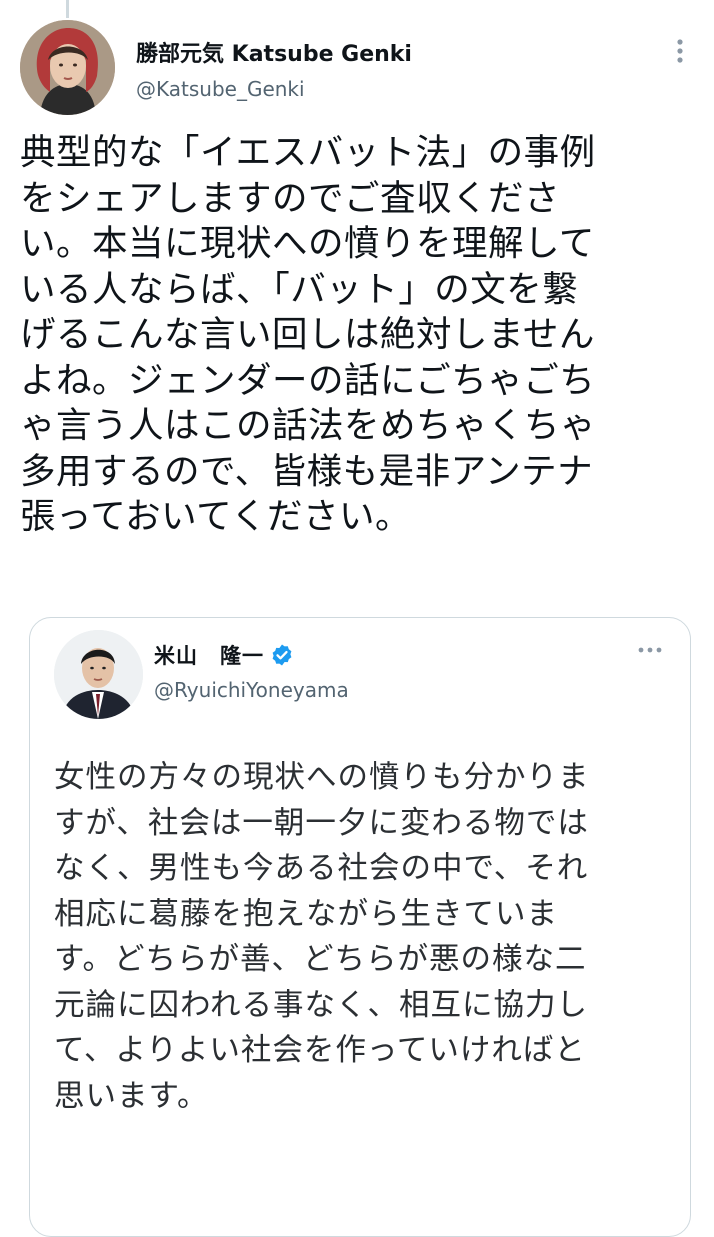 This screenshot has width=714, height=1237. I want to click on author-avatar-image, so click(67, 67).